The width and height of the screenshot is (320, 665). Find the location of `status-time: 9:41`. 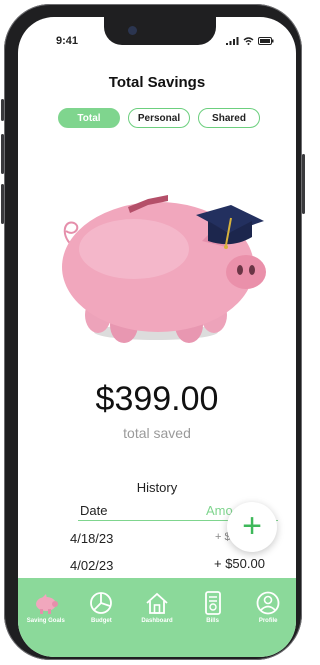

status-time: 9:41 is located at coordinates (67, 41).